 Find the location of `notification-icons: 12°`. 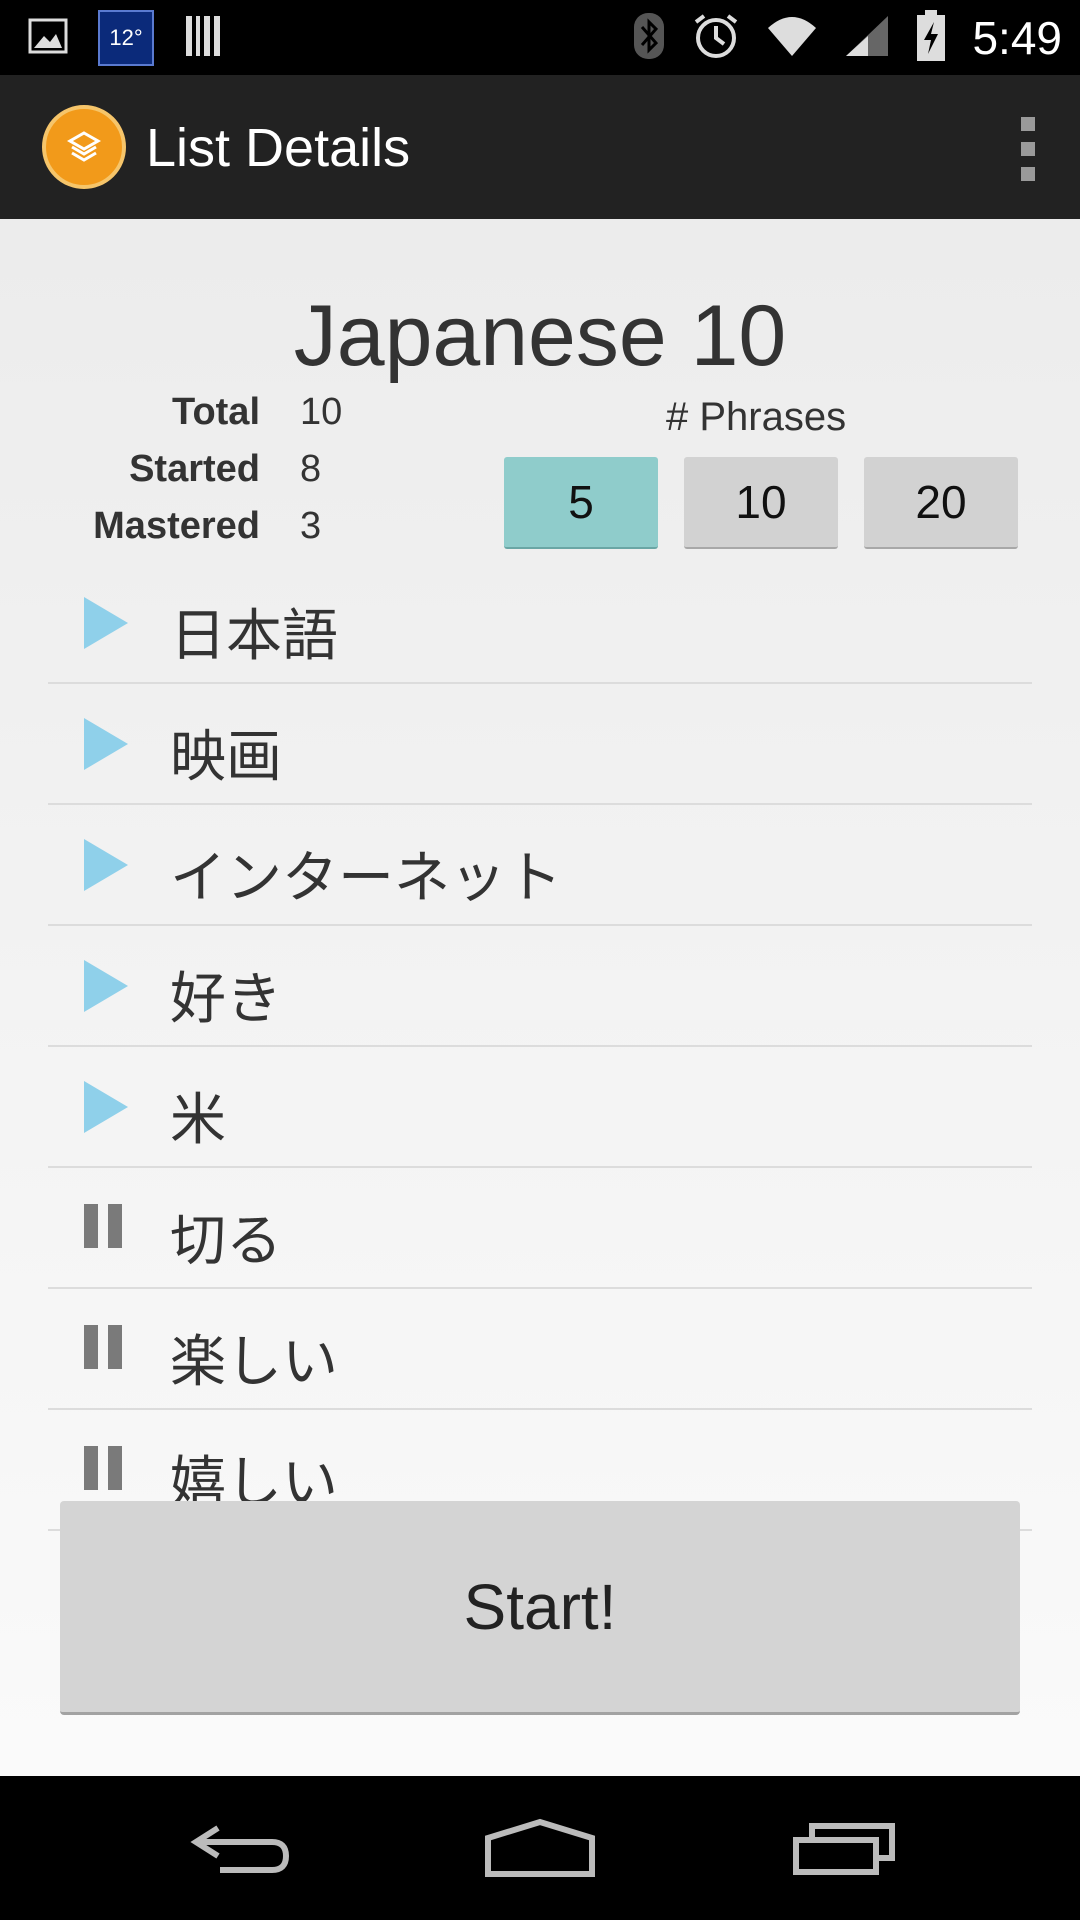

notification-icons: 12° is located at coordinates (126, 38).